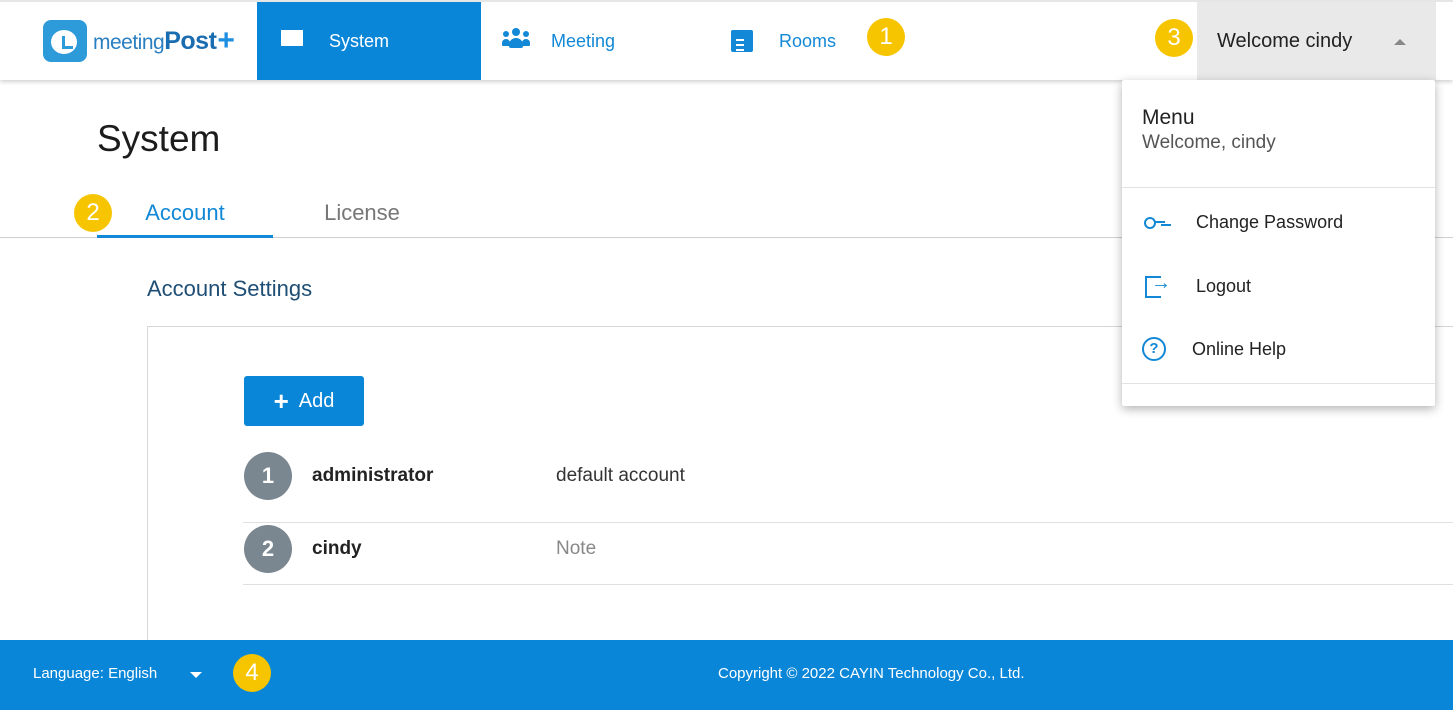 Image resolution: width=1453 pixels, height=710 pixels. I want to click on clipboard-icon, so click(742, 41).